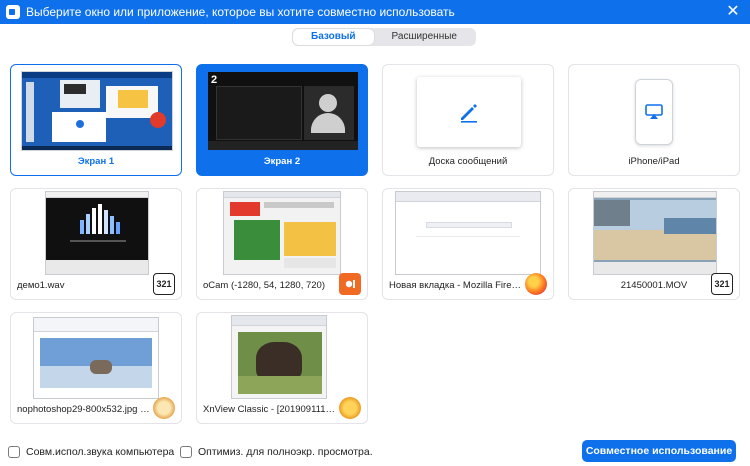 The height and width of the screenshot is (466, 750). I want to click on close-icon: ✕, so click(733, 12).